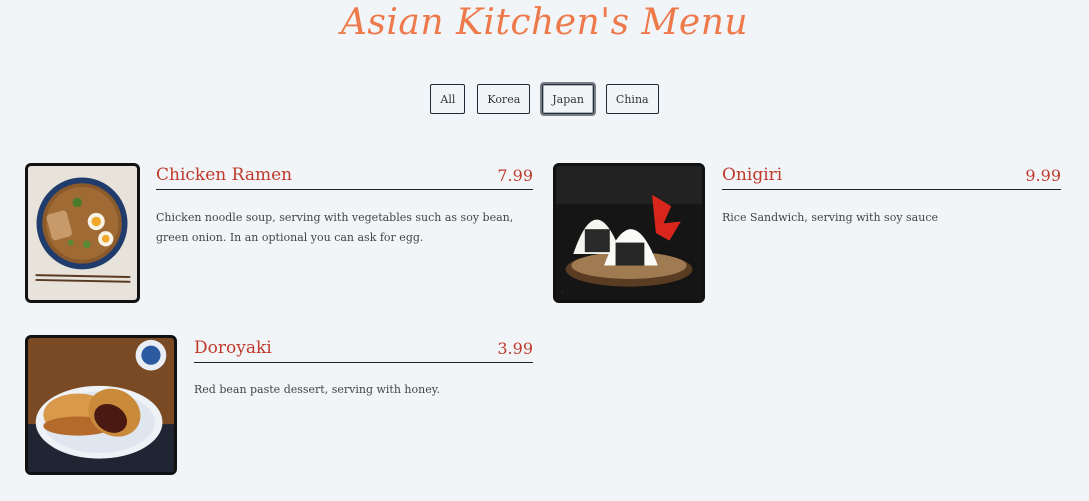 This screenshot has height=501, width=1089. I want to click on category-filter-bar: All Korea Japan China, so click(544, 99).